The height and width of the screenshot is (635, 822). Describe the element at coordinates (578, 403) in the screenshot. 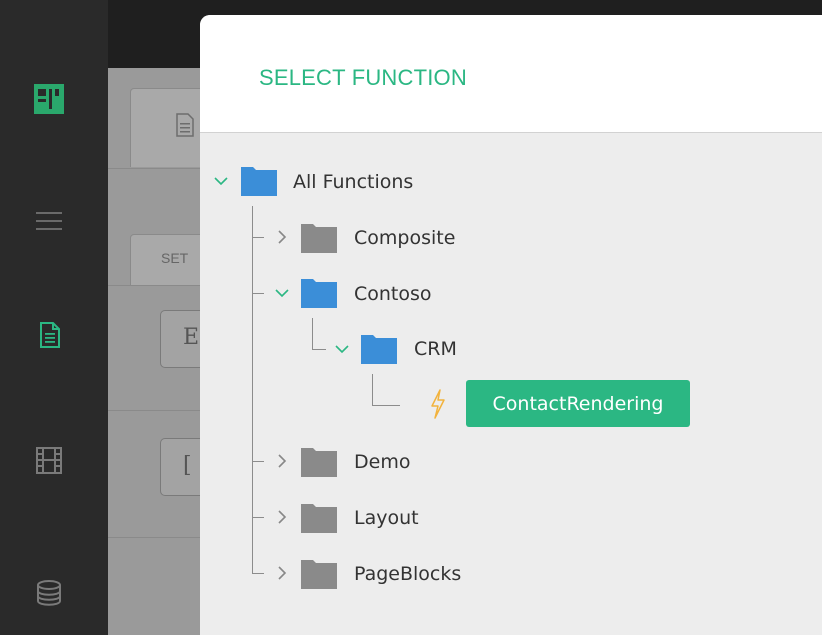

I see `selected-function: ContactRendering` at that location.